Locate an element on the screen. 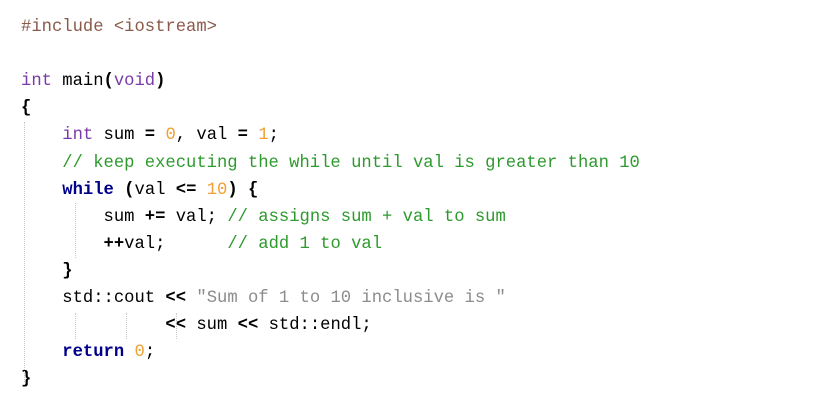 This screenshot has height=409, width=816. code-token: , val is located at coordinates (206, 136).